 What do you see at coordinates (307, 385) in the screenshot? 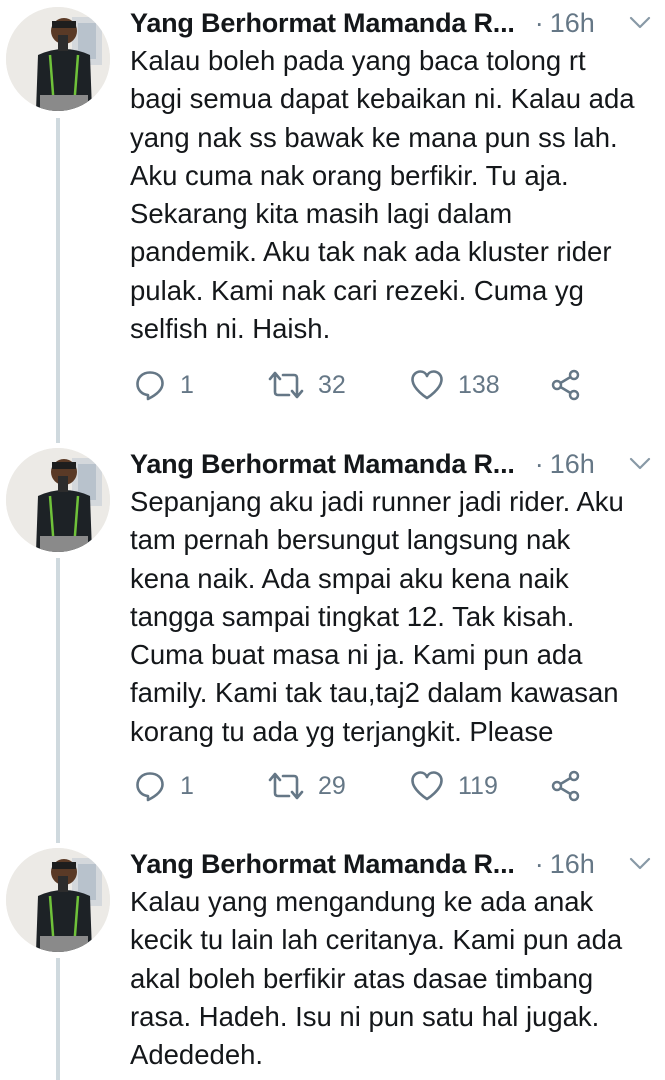
I see `retweet-button: 32` at bounding box center [307, 385].